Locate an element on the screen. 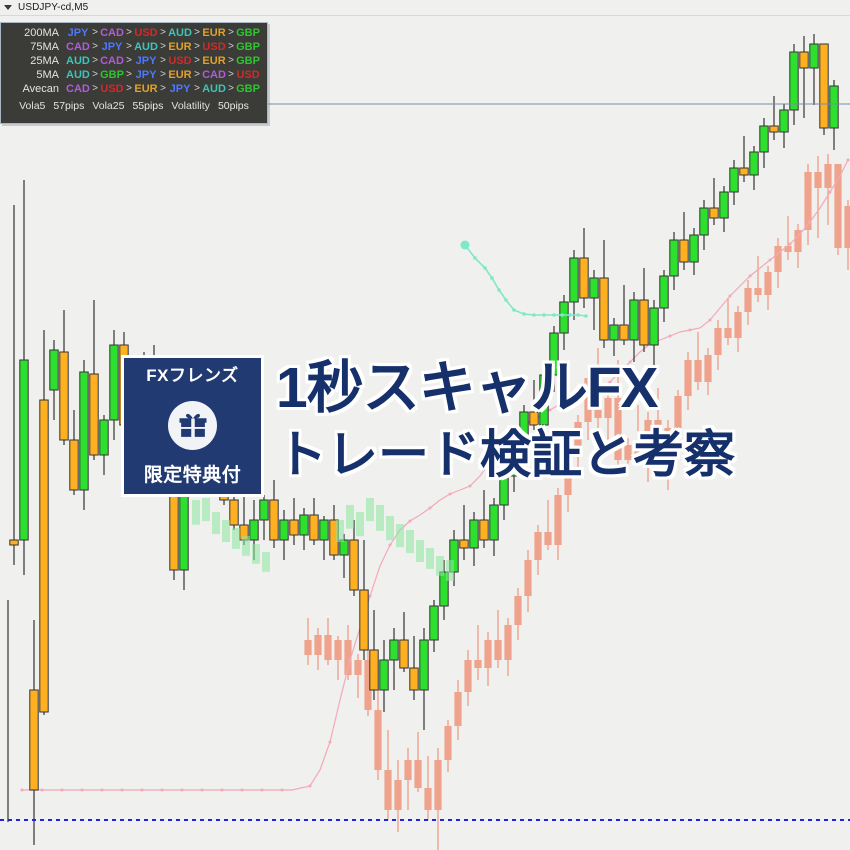 Image resolution: width=850 pixels, height=850 pixels. overlay-title-main: 1秒スキャルFX is located at coordinates (467, 388).